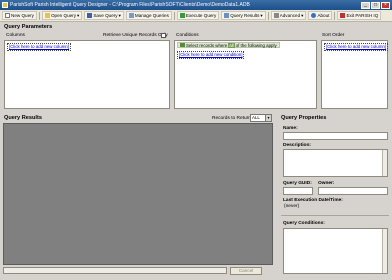  Describe the element at coordinates (261, 118) in the screenshot. I see `records-to-return-select: ALL ▾` at that location.